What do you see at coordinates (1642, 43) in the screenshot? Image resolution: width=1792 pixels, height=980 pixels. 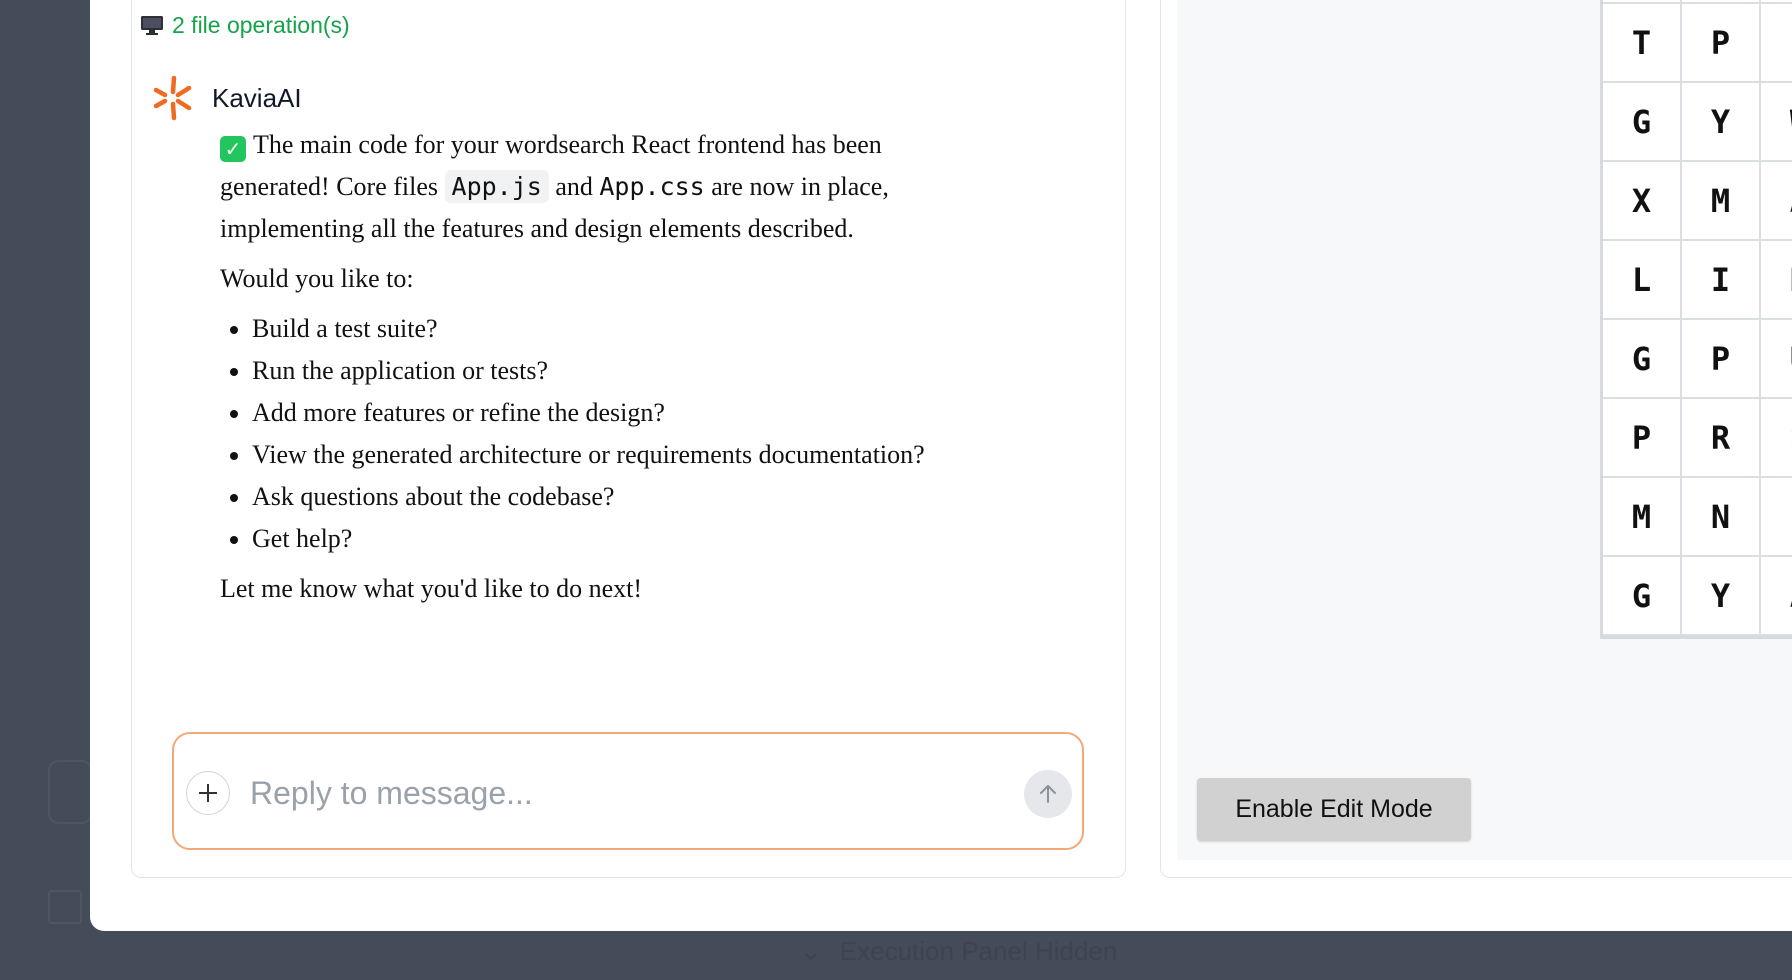 I see `grid-cell: T` at bounding box center [1642, 43].